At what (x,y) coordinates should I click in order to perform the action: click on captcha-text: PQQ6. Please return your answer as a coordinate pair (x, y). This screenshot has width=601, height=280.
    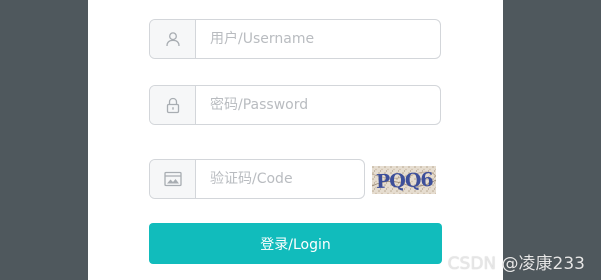
    Looking at the image, I should click on (405, 181).